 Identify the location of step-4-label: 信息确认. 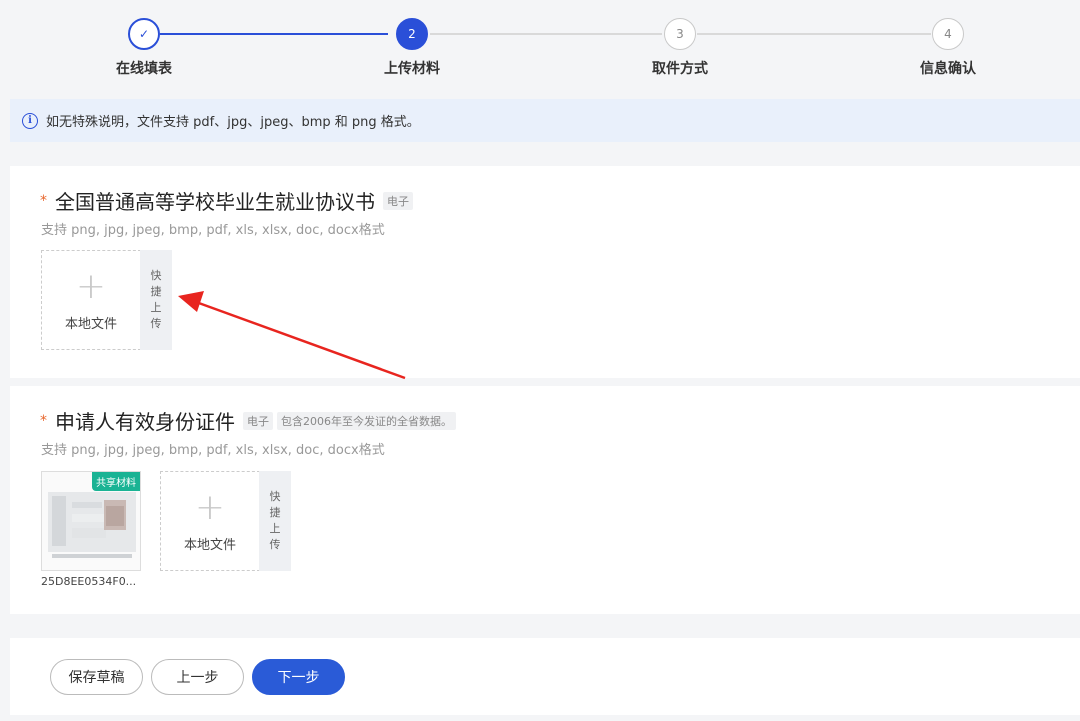
(948, 68).